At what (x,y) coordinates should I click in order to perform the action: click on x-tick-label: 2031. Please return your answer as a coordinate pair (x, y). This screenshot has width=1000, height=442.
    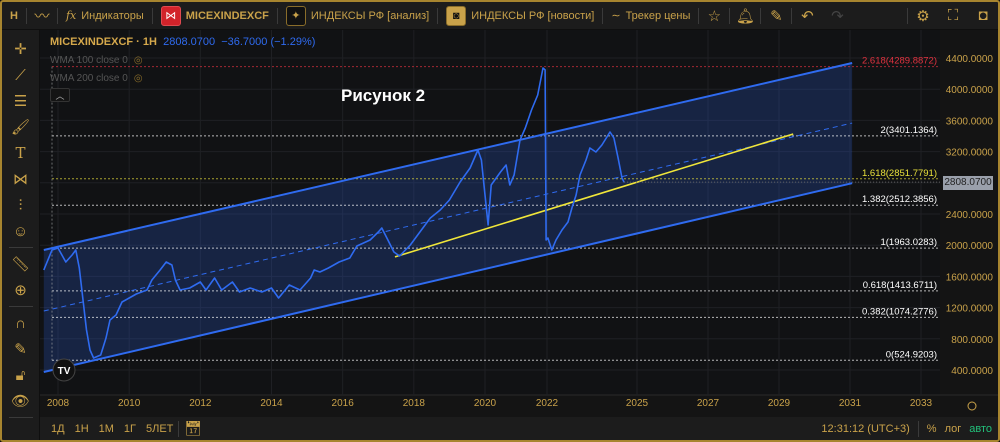
    Looking at the image, I should click on (850, 403).